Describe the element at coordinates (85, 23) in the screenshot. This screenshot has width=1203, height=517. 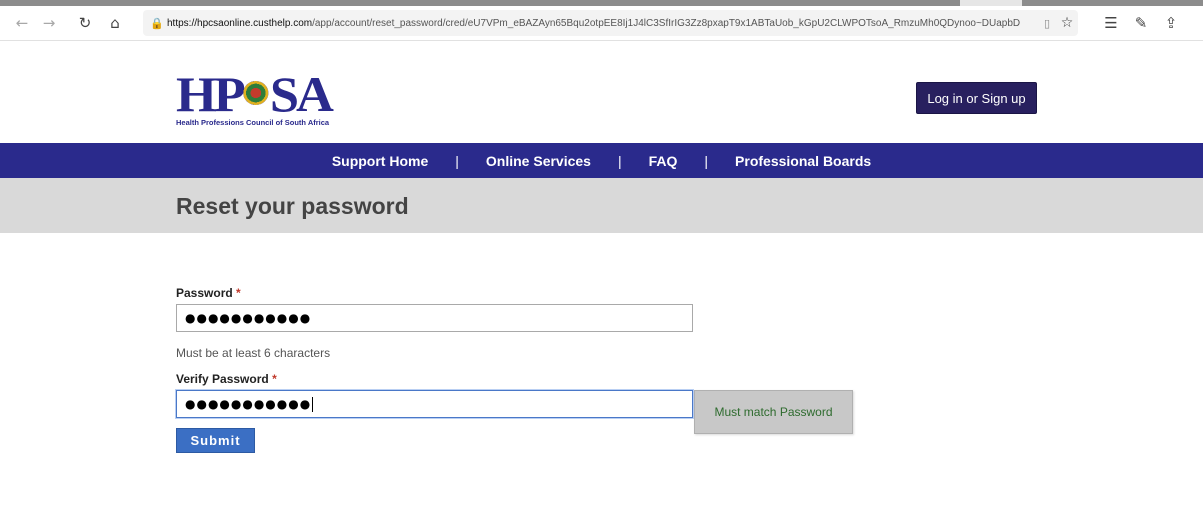
I see `refresh-icon: ↻` at that location.